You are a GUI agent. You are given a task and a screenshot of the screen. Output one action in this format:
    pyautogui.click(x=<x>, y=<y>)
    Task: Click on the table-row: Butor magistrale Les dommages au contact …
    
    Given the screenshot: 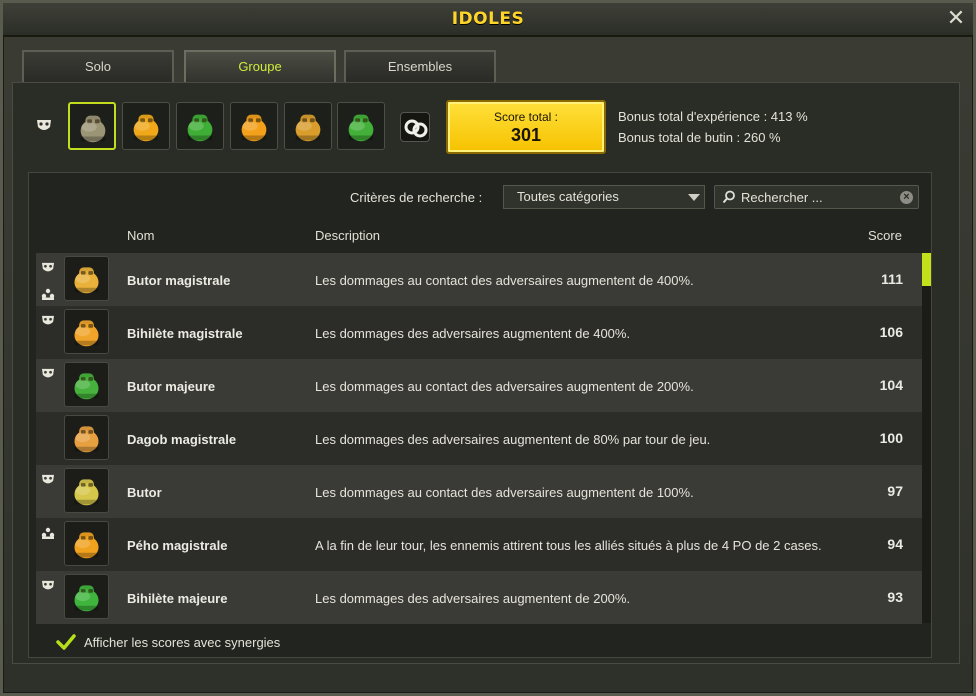 What is the action you would take?
    pyautogui.click(x=479, y=279)
    